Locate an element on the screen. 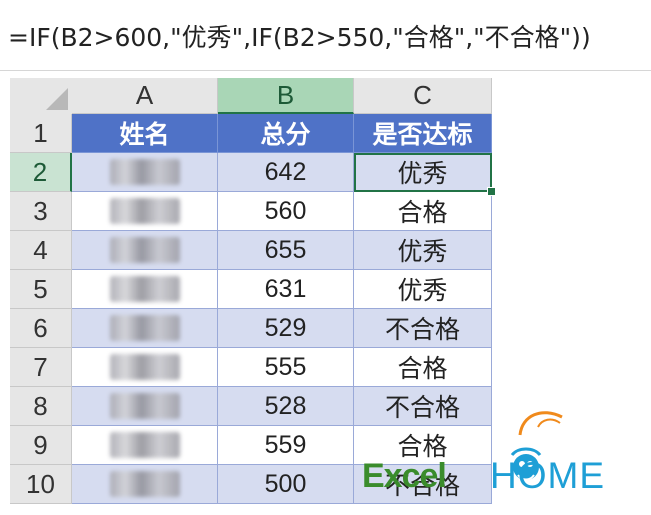 The image size is (651, 515). cell-b7: 555 is located at coordinates (286, 367).